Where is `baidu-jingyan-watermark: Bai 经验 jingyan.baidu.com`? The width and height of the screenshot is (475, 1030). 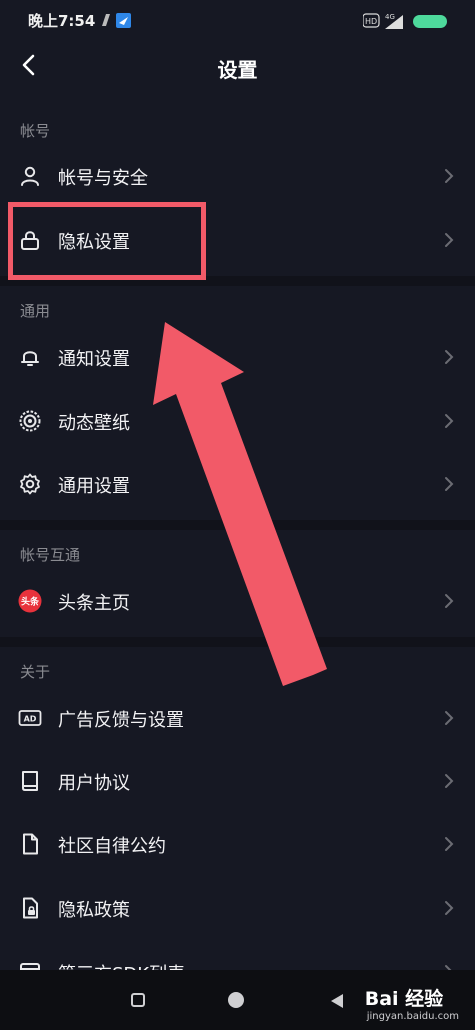 baidu-jingyan-watermark: Bai 经验 jingyan.baidu.com is located at coordinates (412, 1003).